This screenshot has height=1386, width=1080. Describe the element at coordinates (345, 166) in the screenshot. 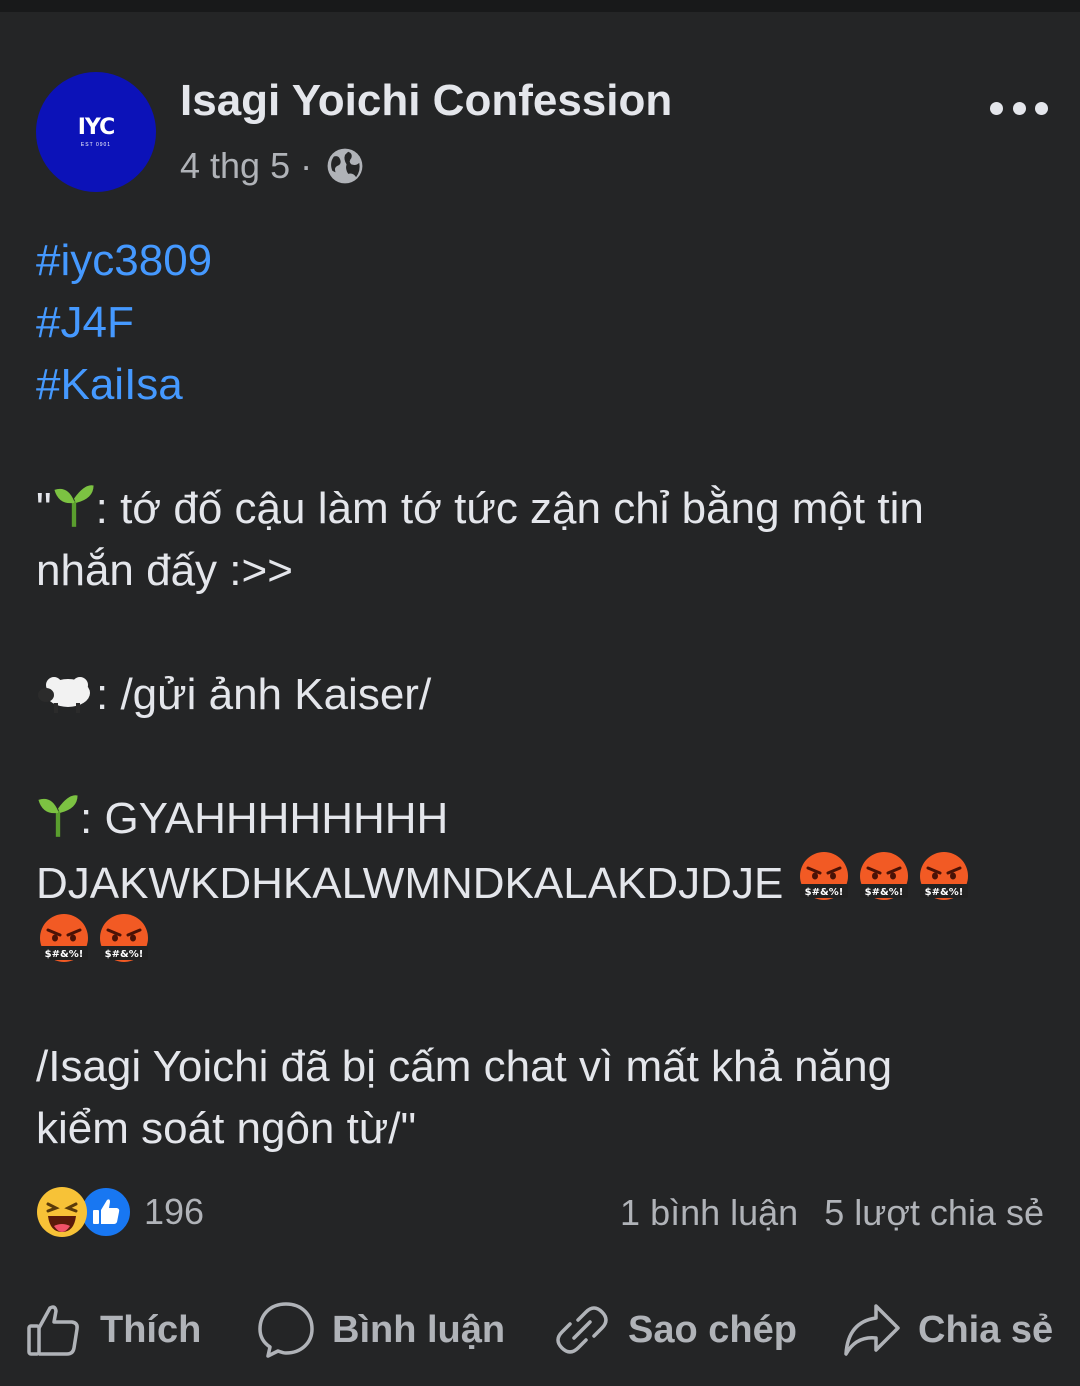

I see `globe-icon` at that location.